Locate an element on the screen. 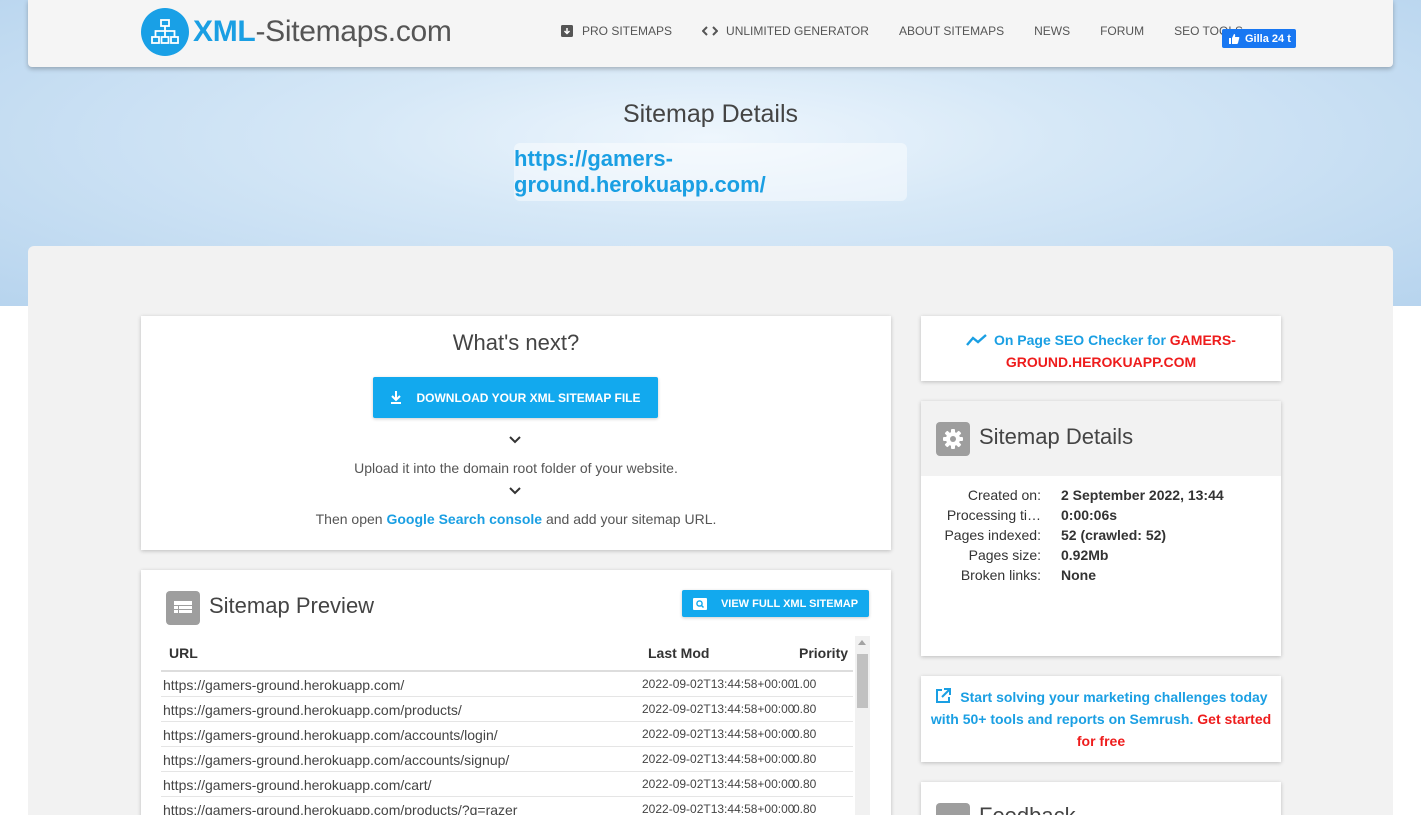 This screenshot has height=815, width=1421. external-link-icon is located at coordinates (944, 695).